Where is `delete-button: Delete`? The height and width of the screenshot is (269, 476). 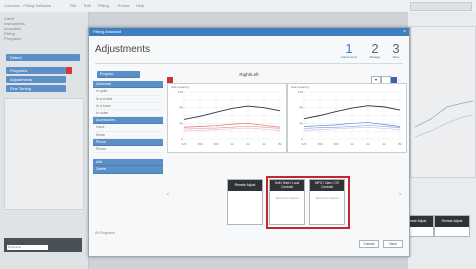 delete-button: Delete is located at coordinates (128, 170).